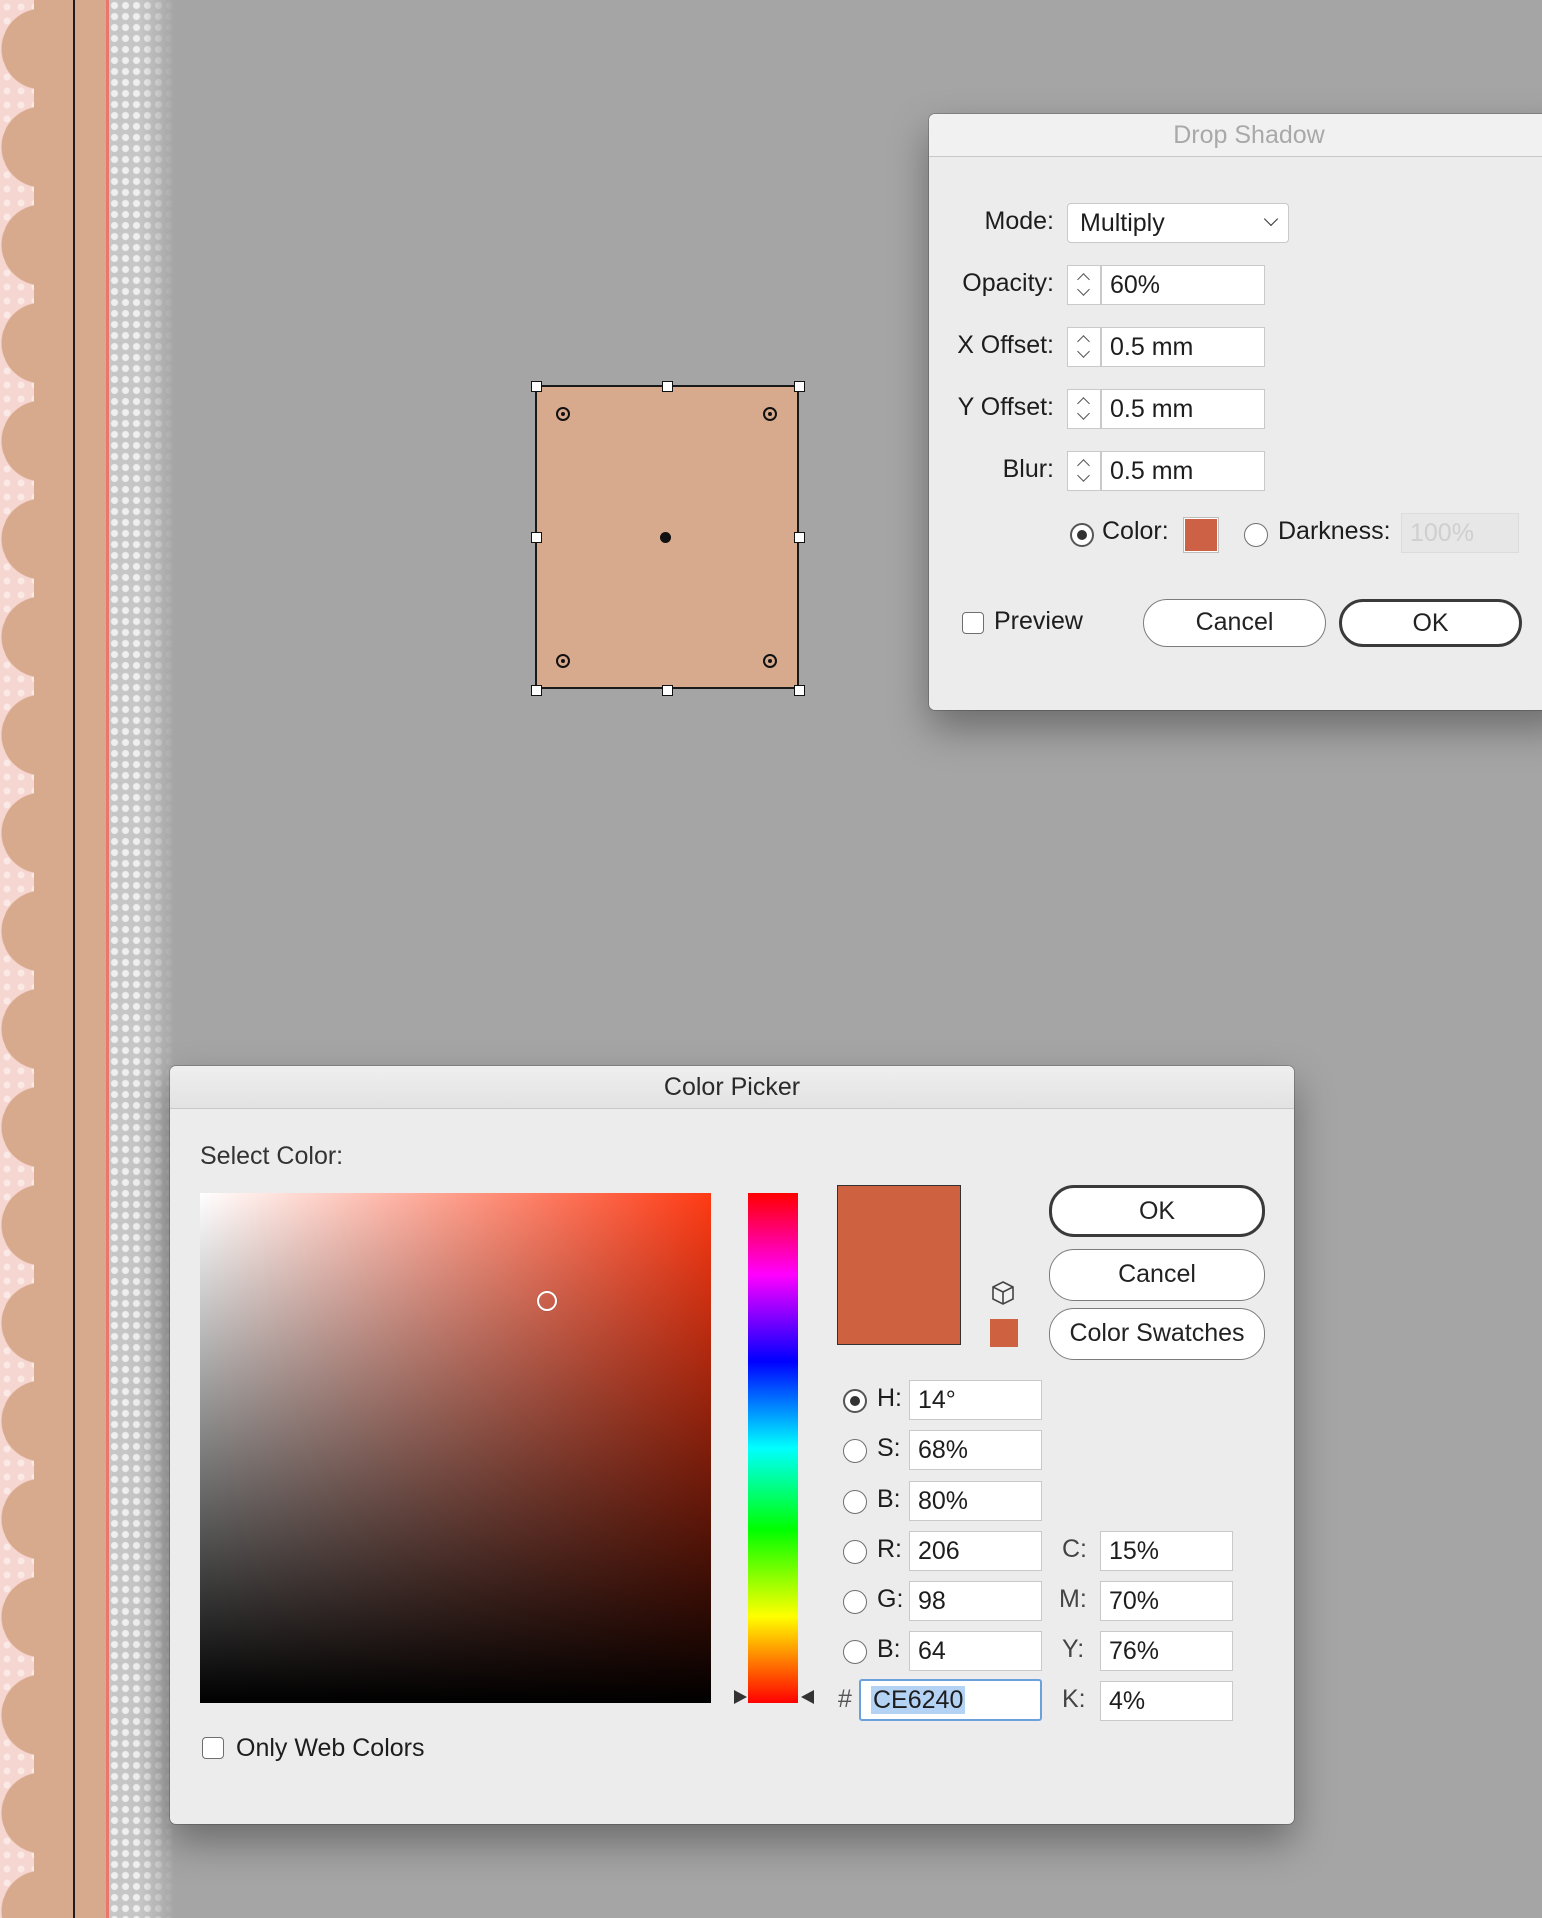 The image size is (1542, 1918). Describe the element at coordinates (732, 1087) in the screenshot. I see `dialog-title: Color Picker` at that location.